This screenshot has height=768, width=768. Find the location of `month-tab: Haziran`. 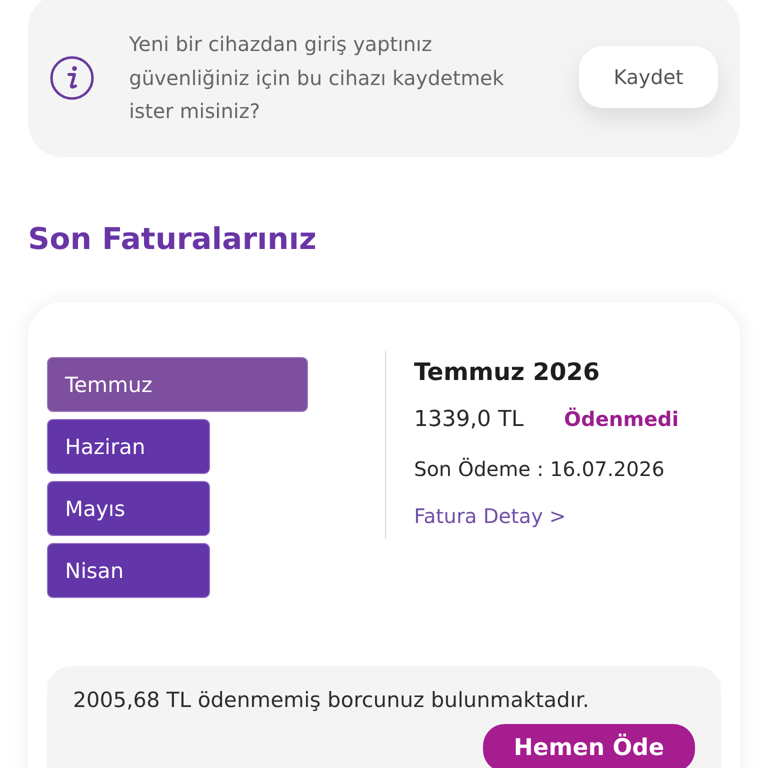

month-tab: Haziran is located at coordinates (128, 446).